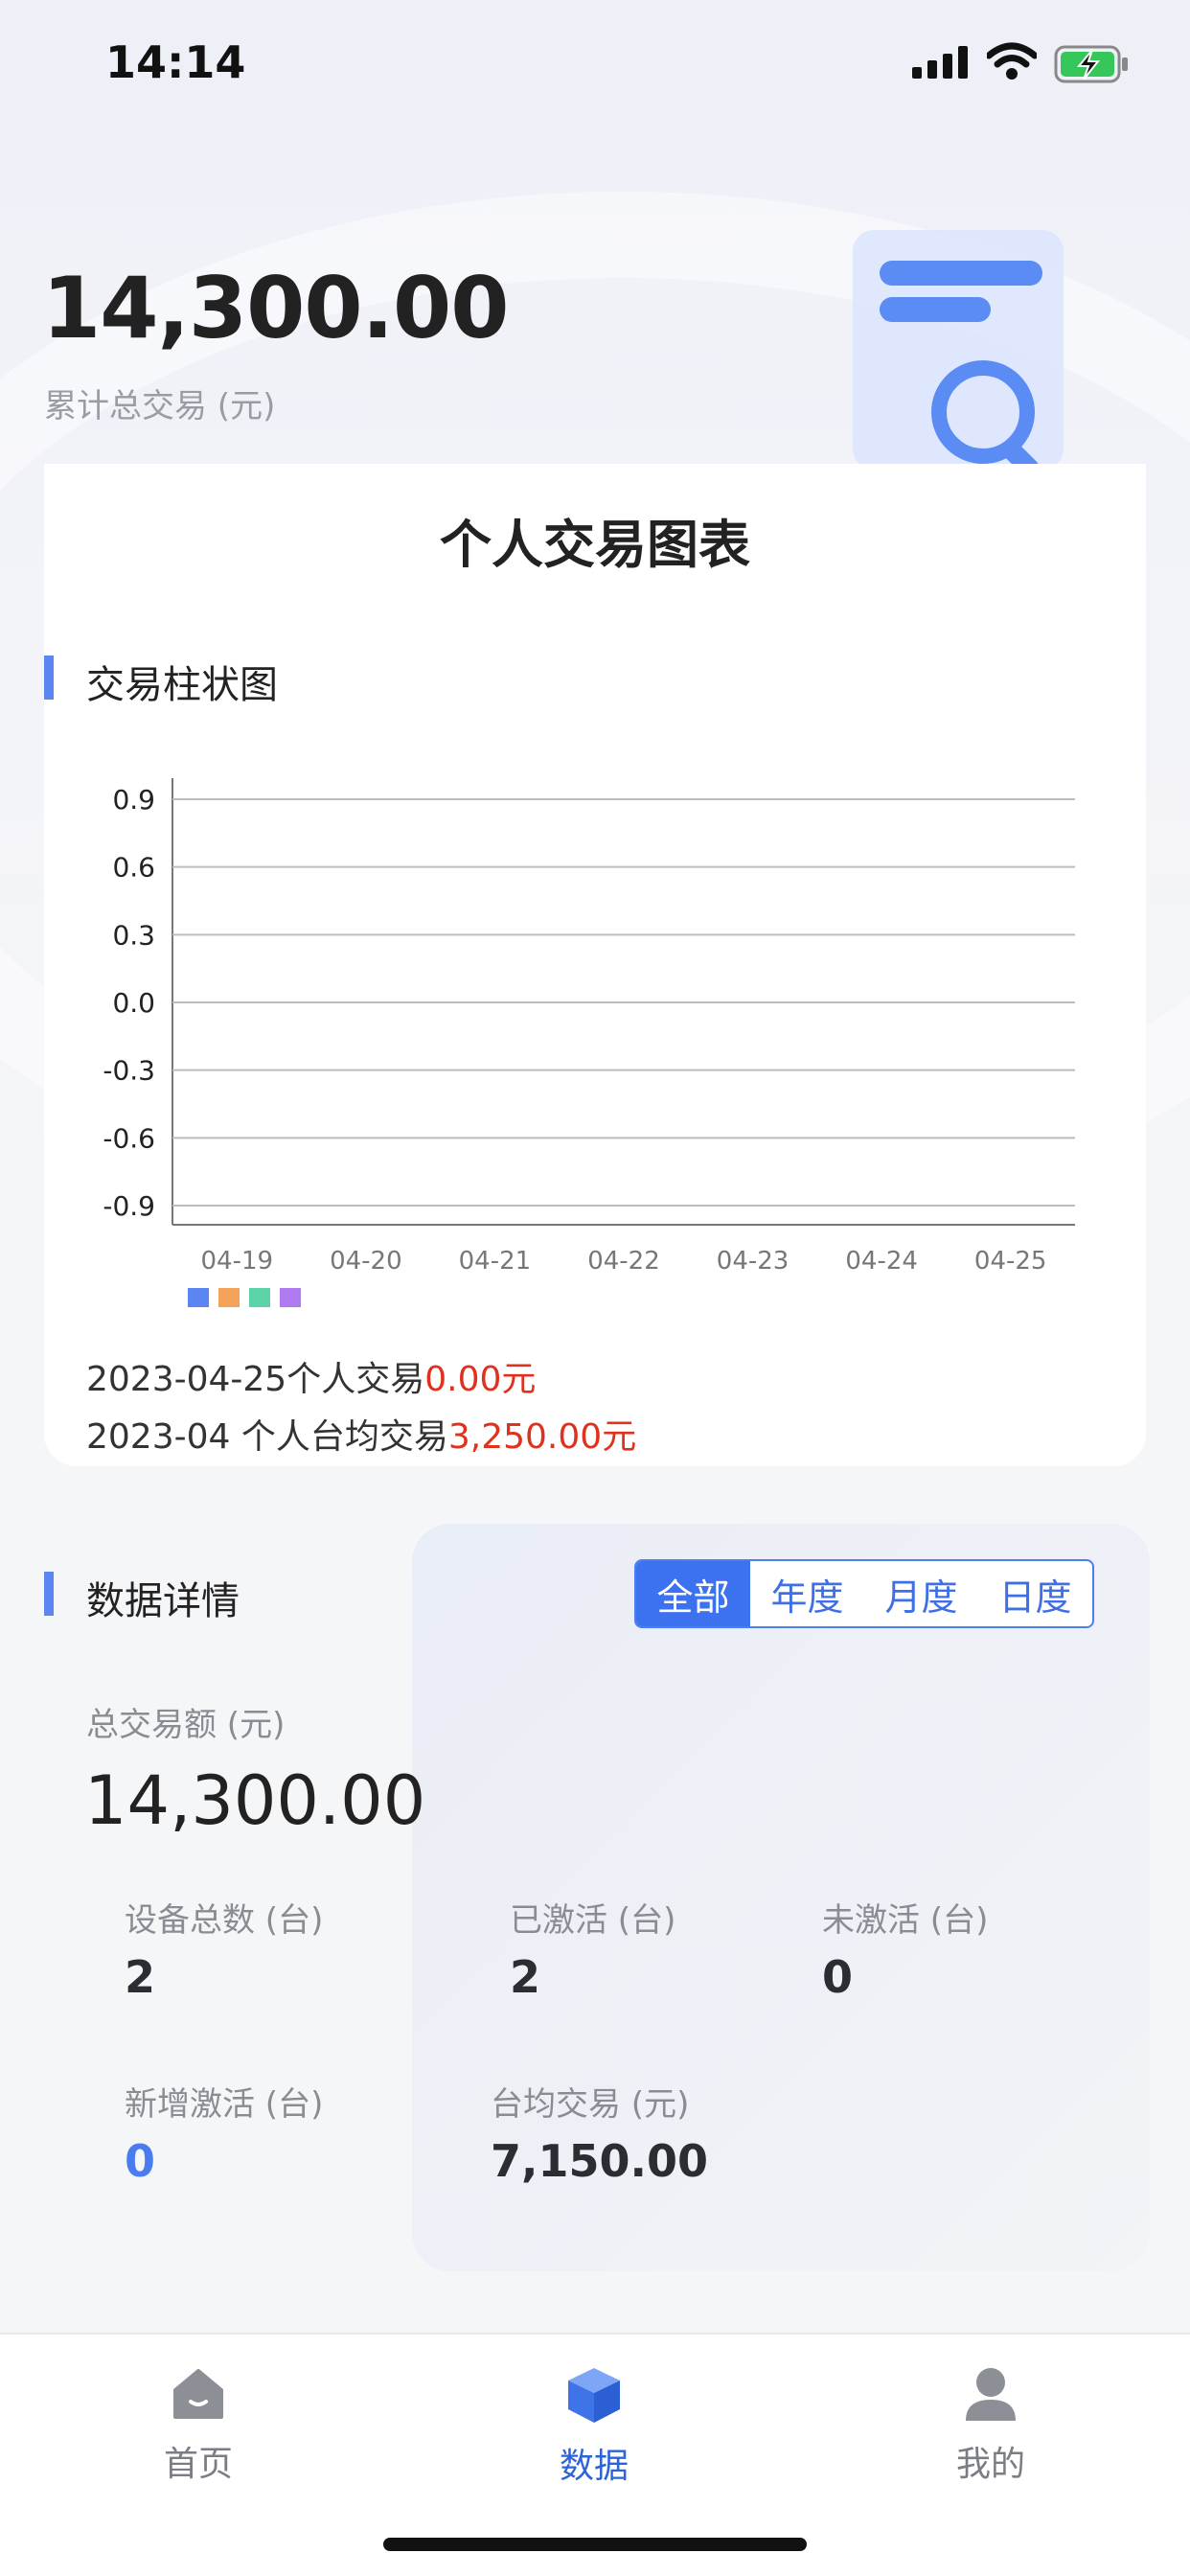  Describe the element at coordinates (693, 1593) in the screenshot. I see `filter-all-tab: 全部` at that location.